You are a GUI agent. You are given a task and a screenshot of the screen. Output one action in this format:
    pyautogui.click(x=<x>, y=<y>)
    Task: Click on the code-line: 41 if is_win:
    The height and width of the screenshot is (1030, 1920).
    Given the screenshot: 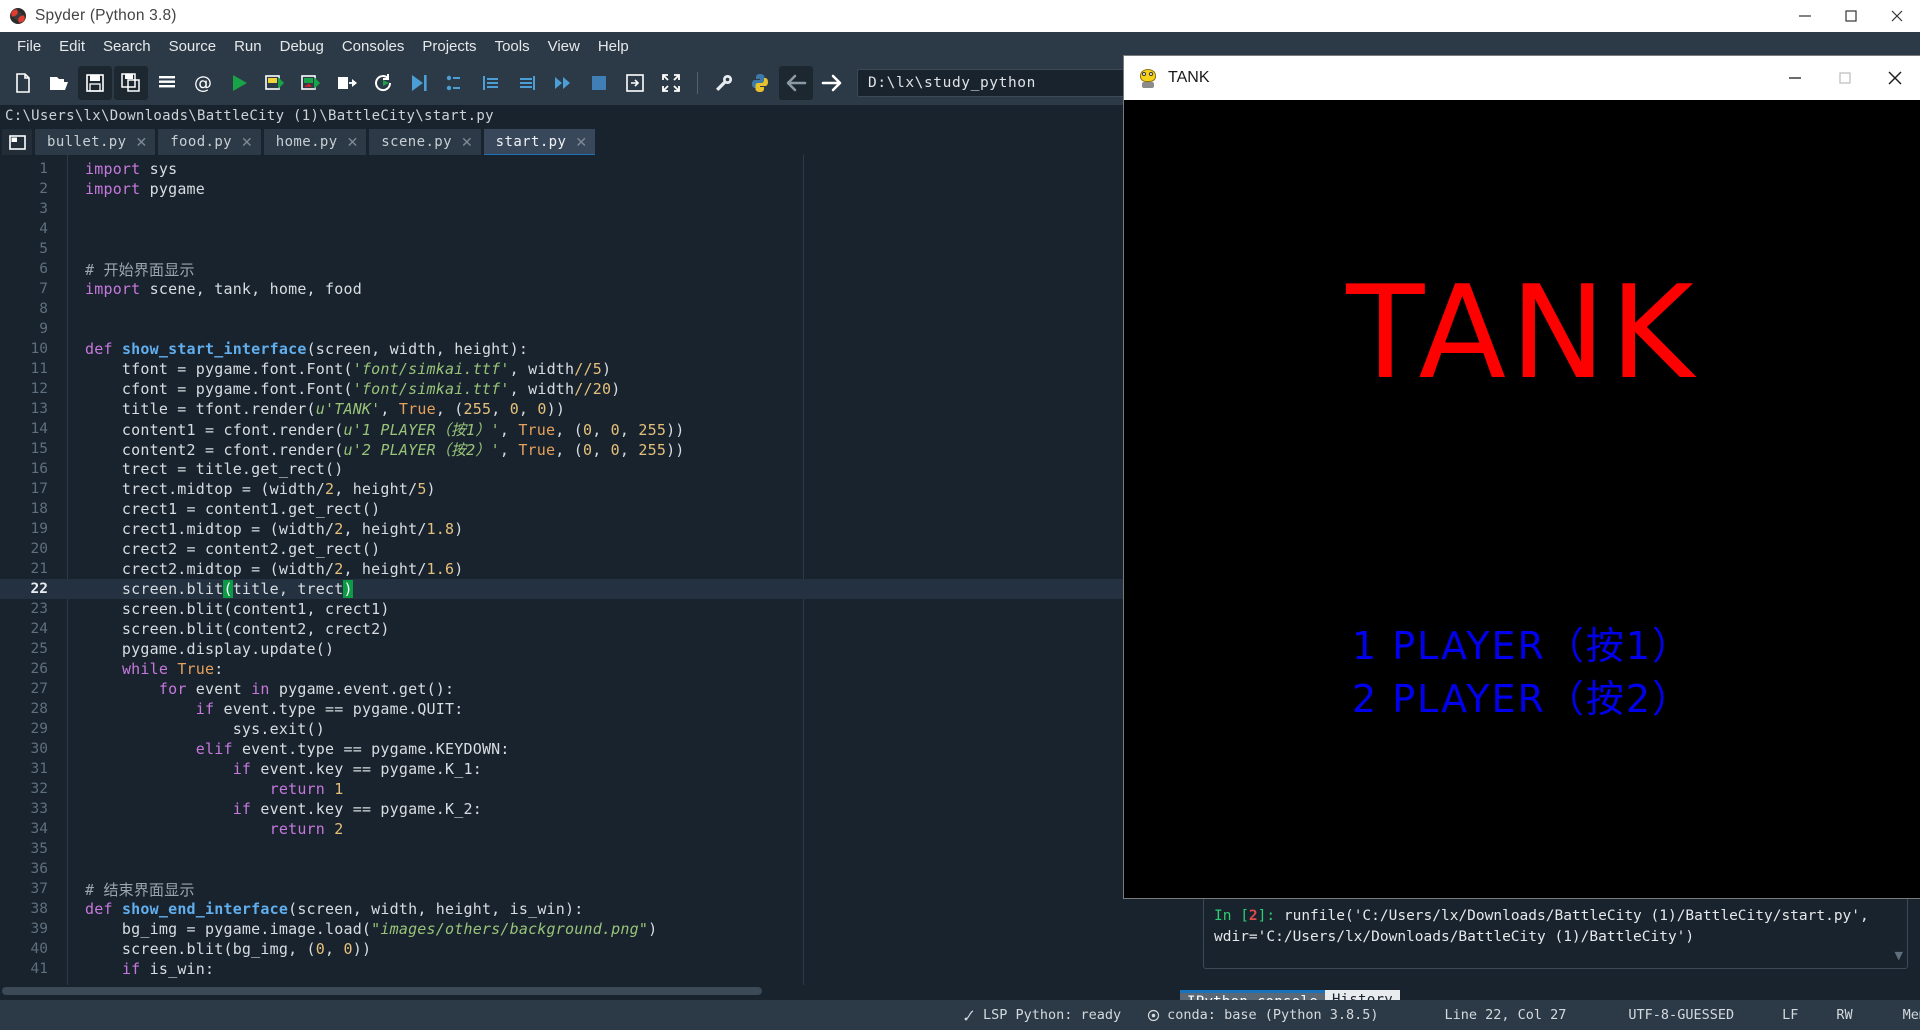 What is the action you would take?
    pyautogui.click(x=575, y=969)
    